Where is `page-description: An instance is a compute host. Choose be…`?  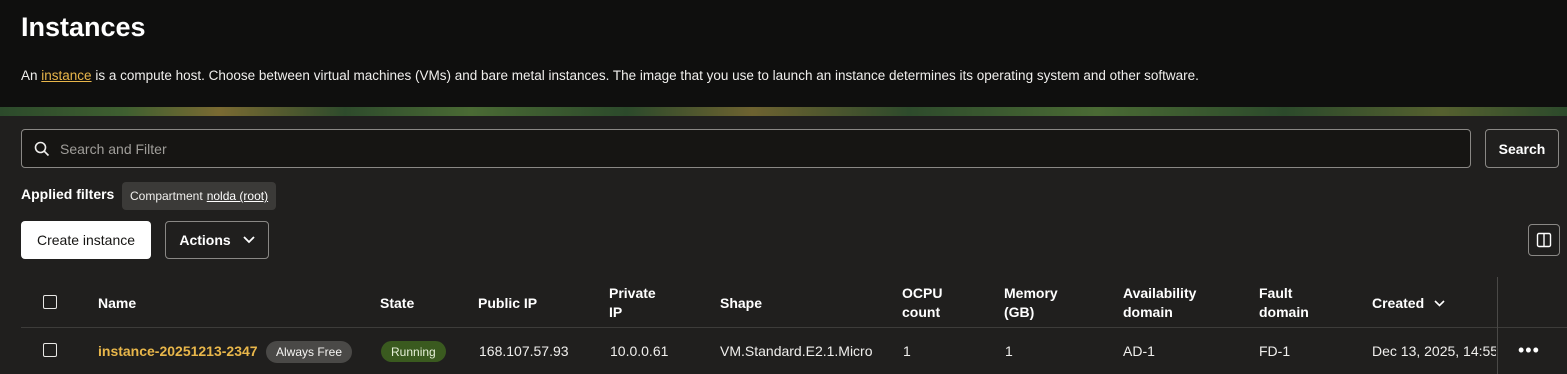
page-description: An instance is a compute host. Choose be… is located at coordinates (610, 75).